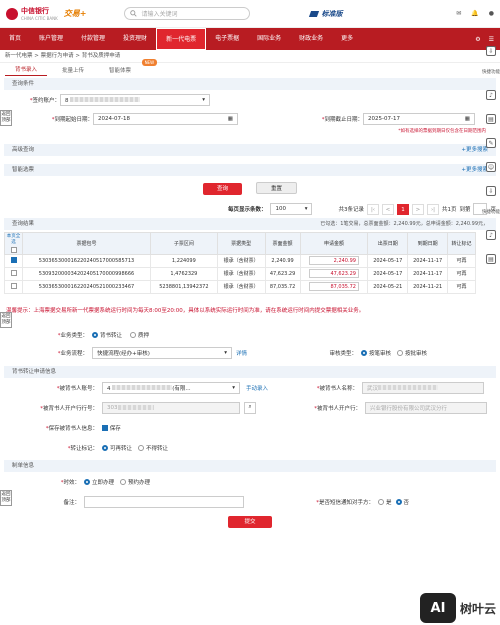 The image size is (500, 625). What do you see at coordinates (162, 352) in the screenshot?
I see `flow-select: 快捷流程(经办+审核) ▾` at bounding box center [162, 352].